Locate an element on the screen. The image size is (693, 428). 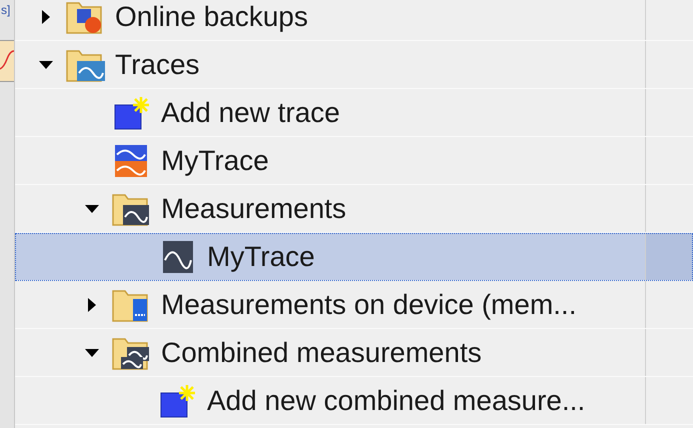
panel-label: s] is located at coordinates (6, 10).